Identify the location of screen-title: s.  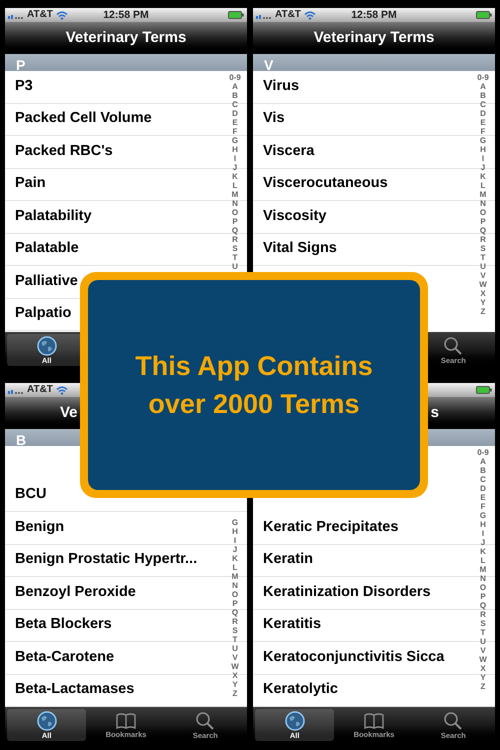
(434, 412).